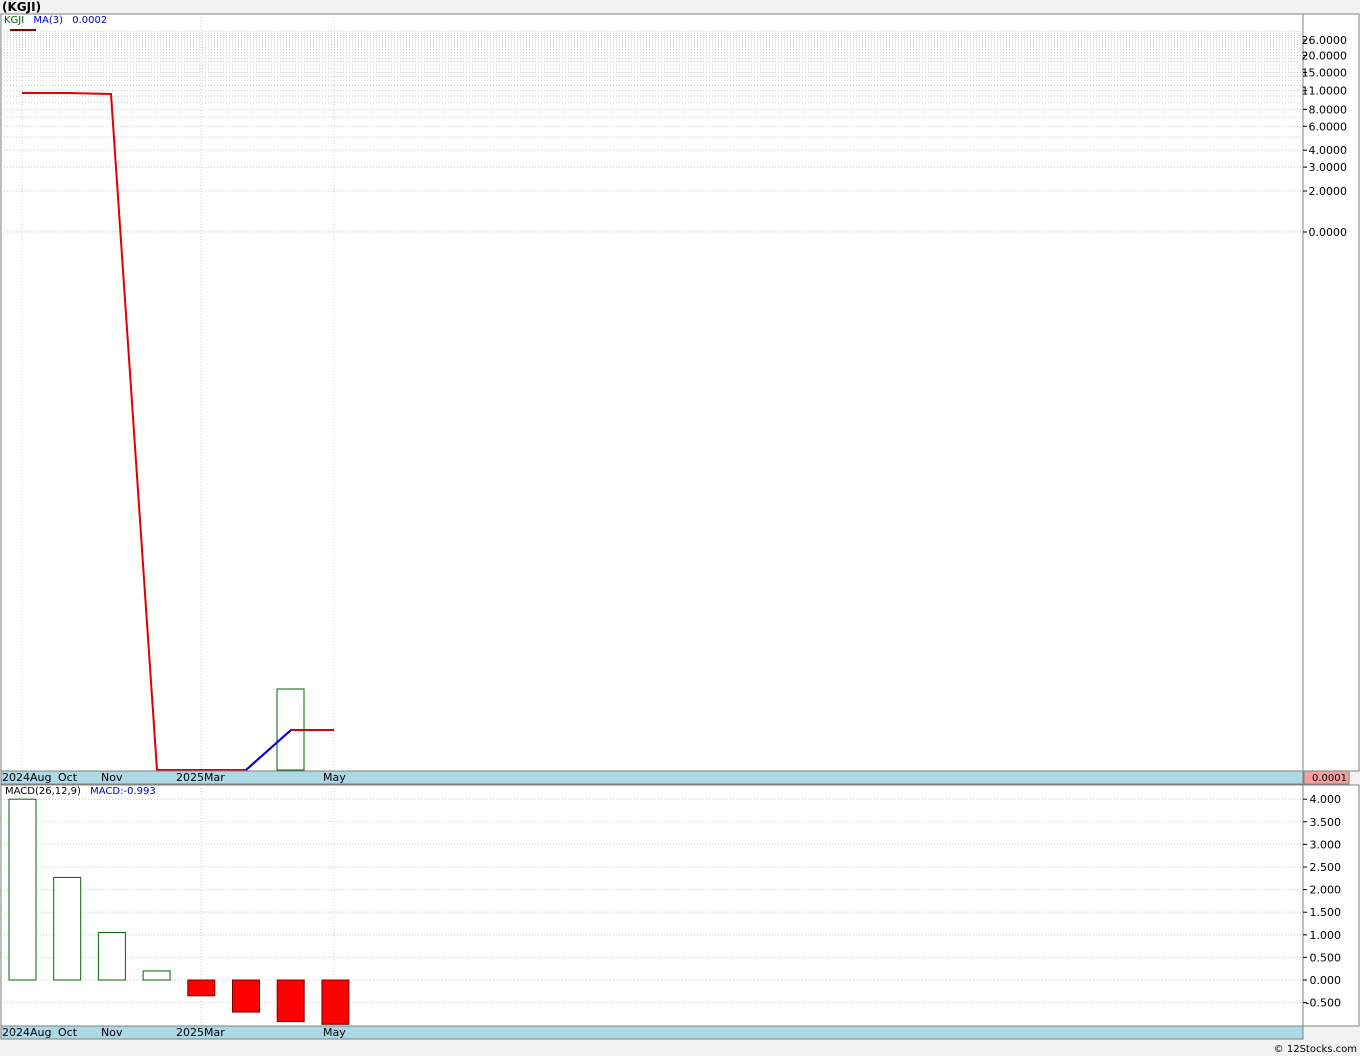  Describe the element at coordinates (1326, 844) in the screenshot. I see `macd-tick-label: 3.000` at that location.